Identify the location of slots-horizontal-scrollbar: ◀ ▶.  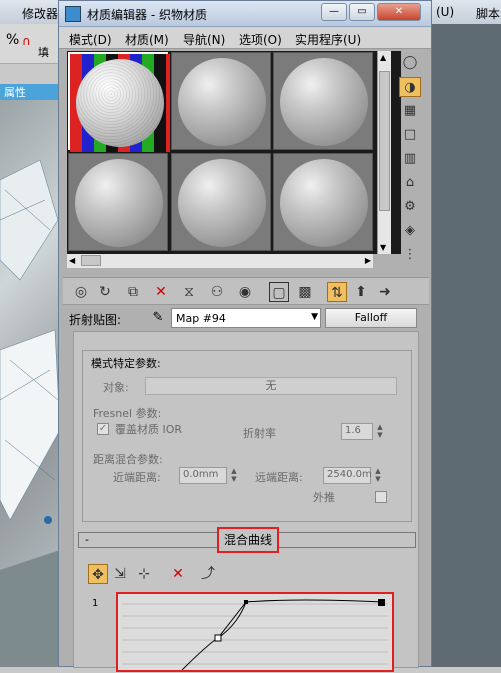
(220, 261).